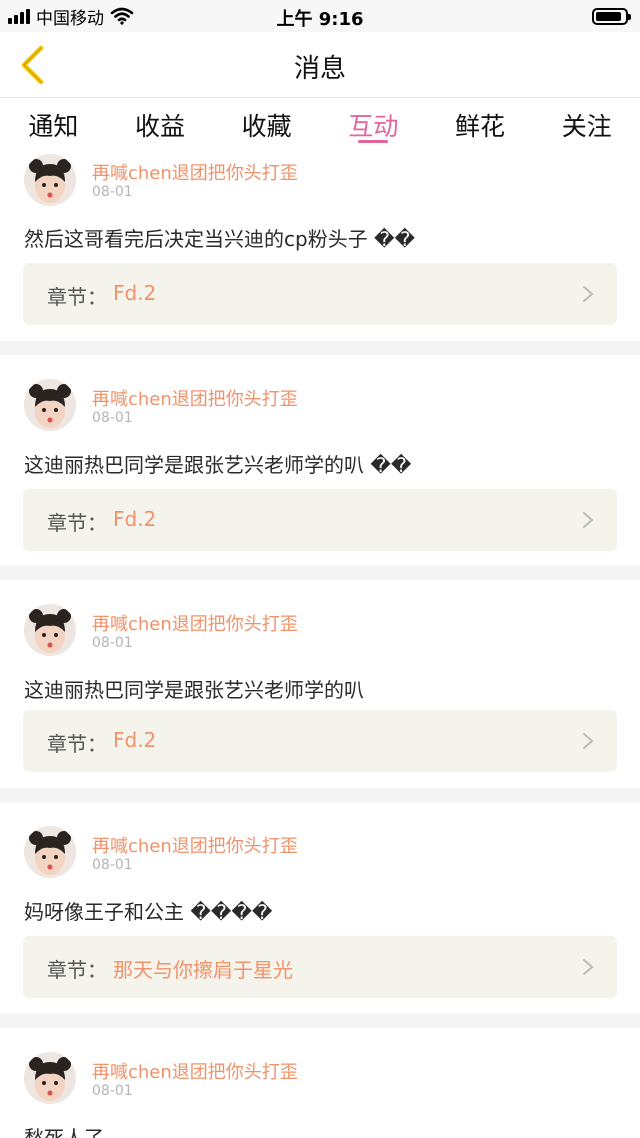  What do you see at coordinates (609, 16) in the screenshot?
I see `battery-level` at bounding box center [609, 16].